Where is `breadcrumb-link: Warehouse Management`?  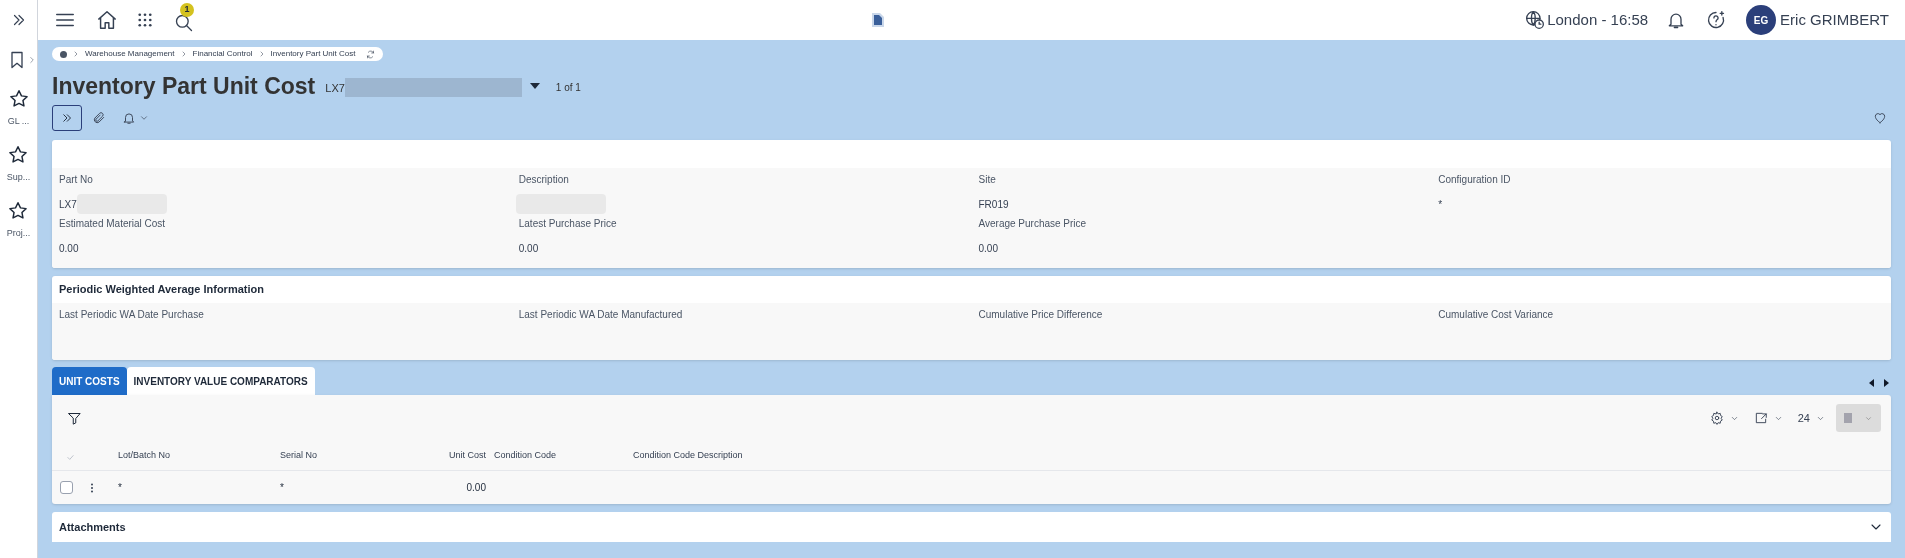 breadcrumb-link: Warehouse Management is located at coordinates (130, 54).